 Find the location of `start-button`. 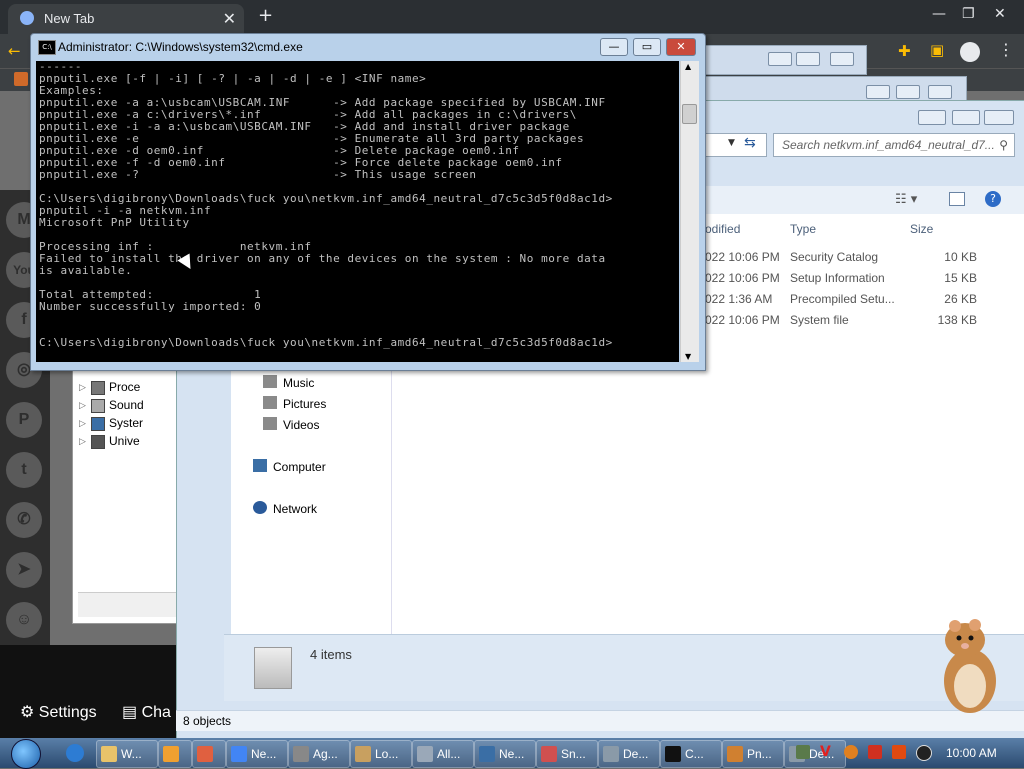

start-button is located at coordinates (26, 753).